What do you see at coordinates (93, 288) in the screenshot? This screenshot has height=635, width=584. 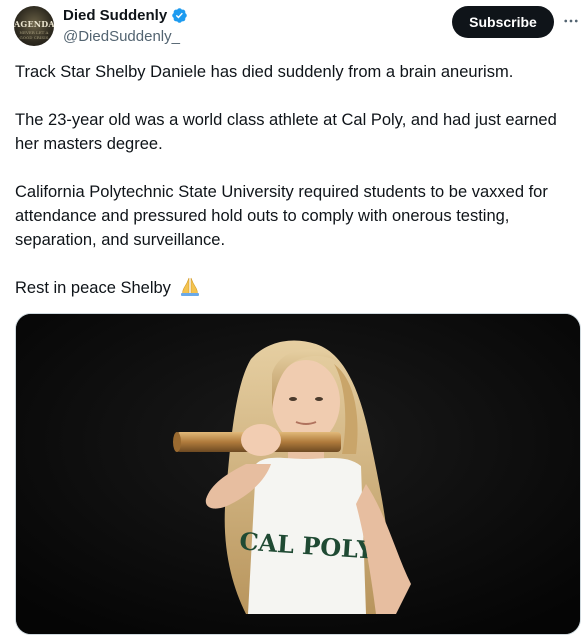 I see `post-closing-text: Rest in peace Shelby` at bounding box center [93, 288].